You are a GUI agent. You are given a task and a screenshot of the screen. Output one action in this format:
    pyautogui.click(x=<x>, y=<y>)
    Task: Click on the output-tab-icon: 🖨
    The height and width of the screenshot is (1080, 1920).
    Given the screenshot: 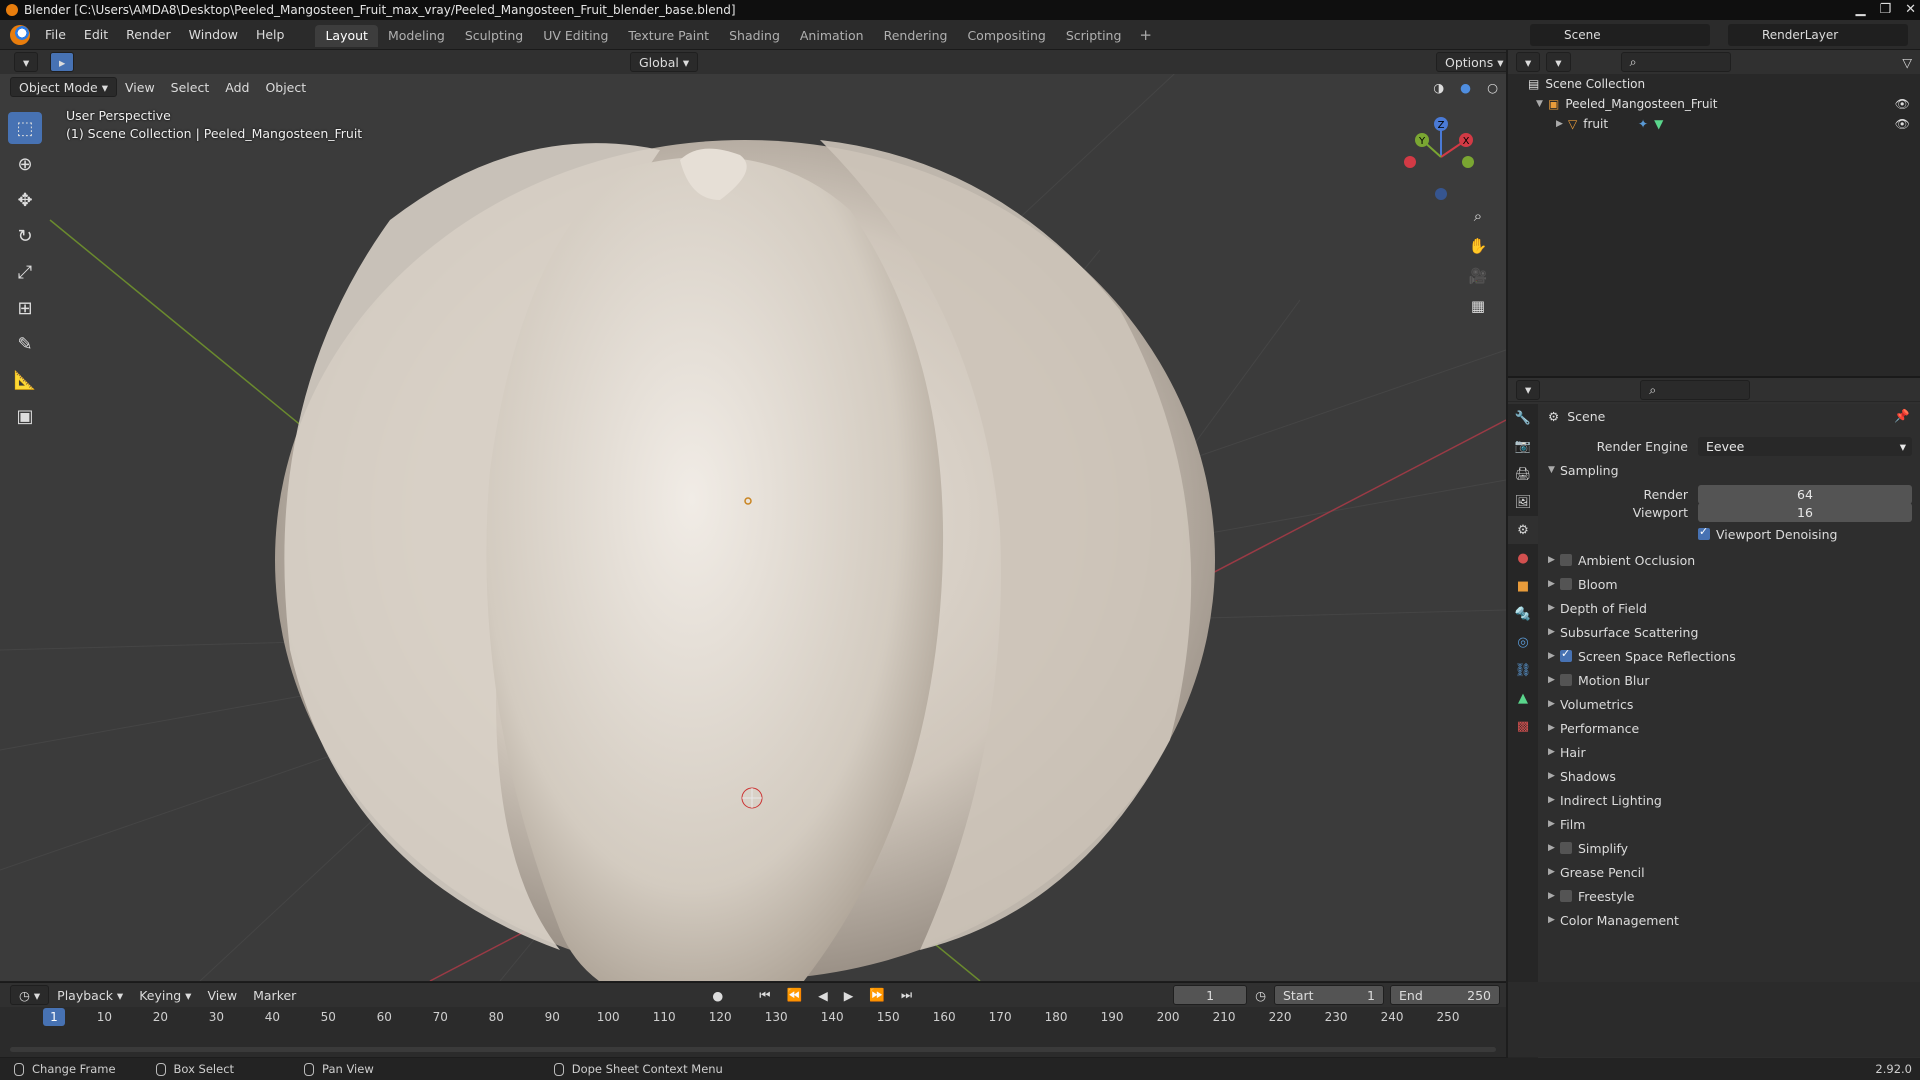 What is the action you would take?
    pyautogui.click(x=1523, y=474)
    